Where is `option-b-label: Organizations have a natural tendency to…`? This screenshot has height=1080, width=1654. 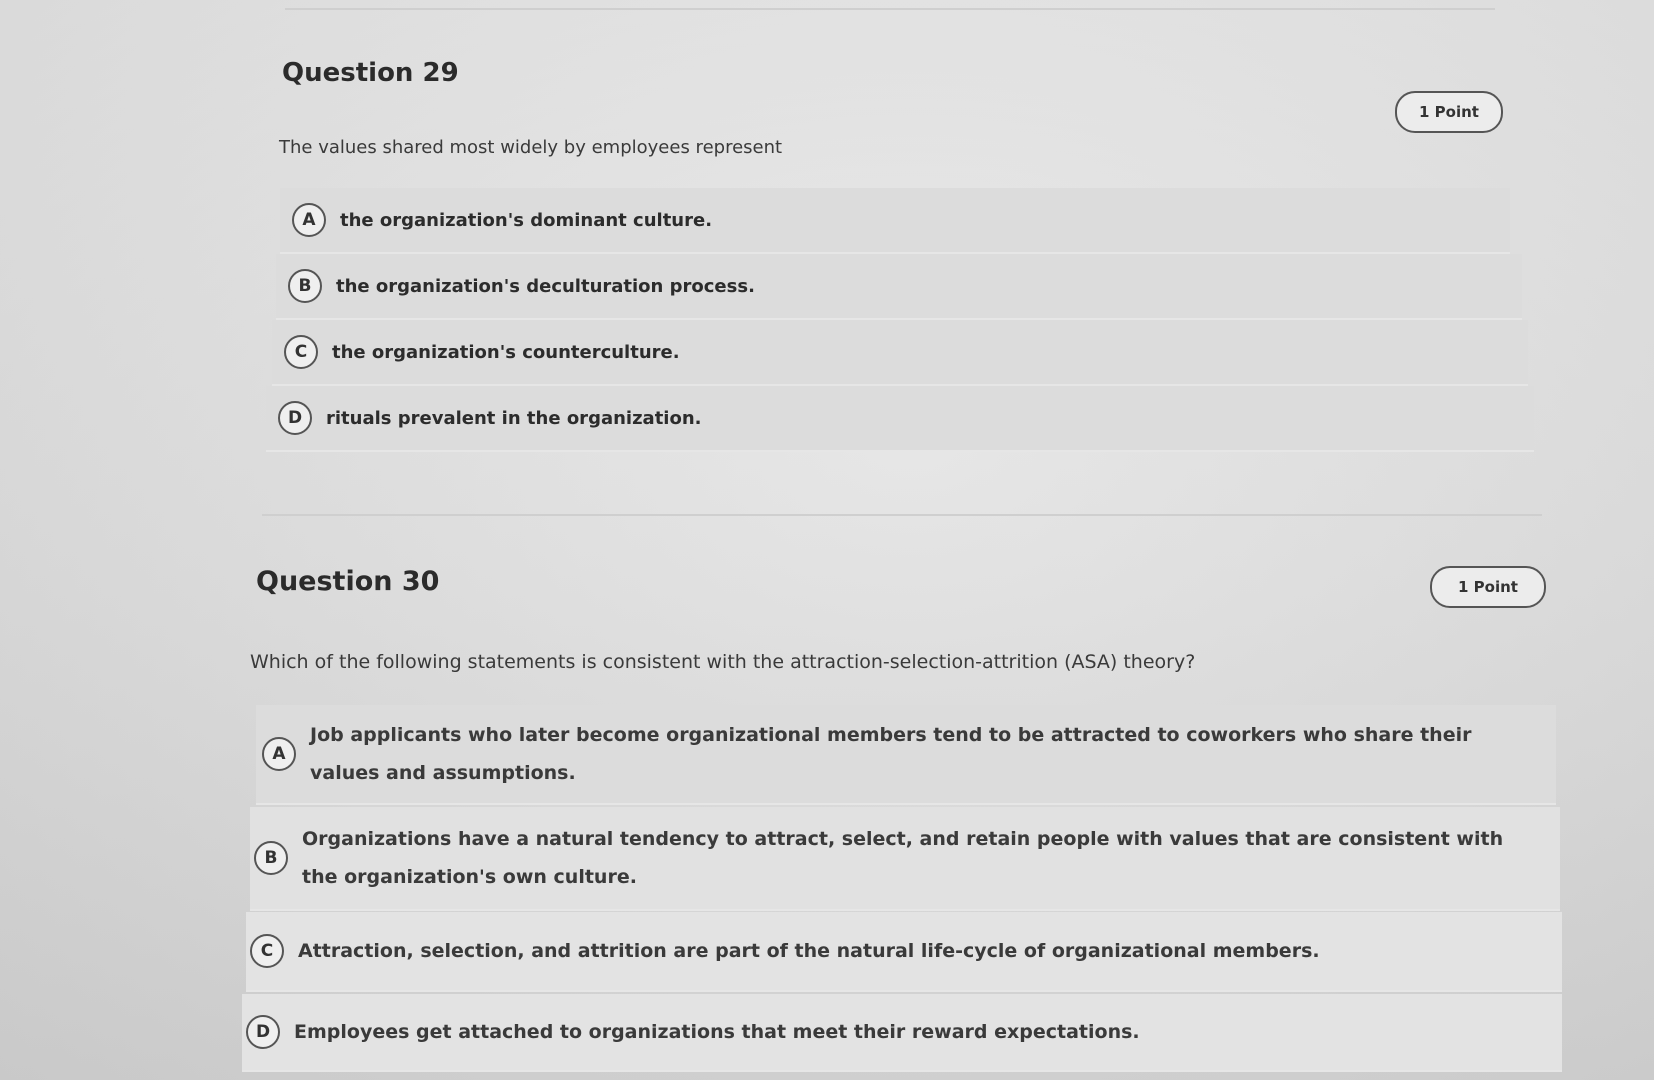
option-b-label: Organizations have a natural tendency to… is located at coordinates (903, 858).